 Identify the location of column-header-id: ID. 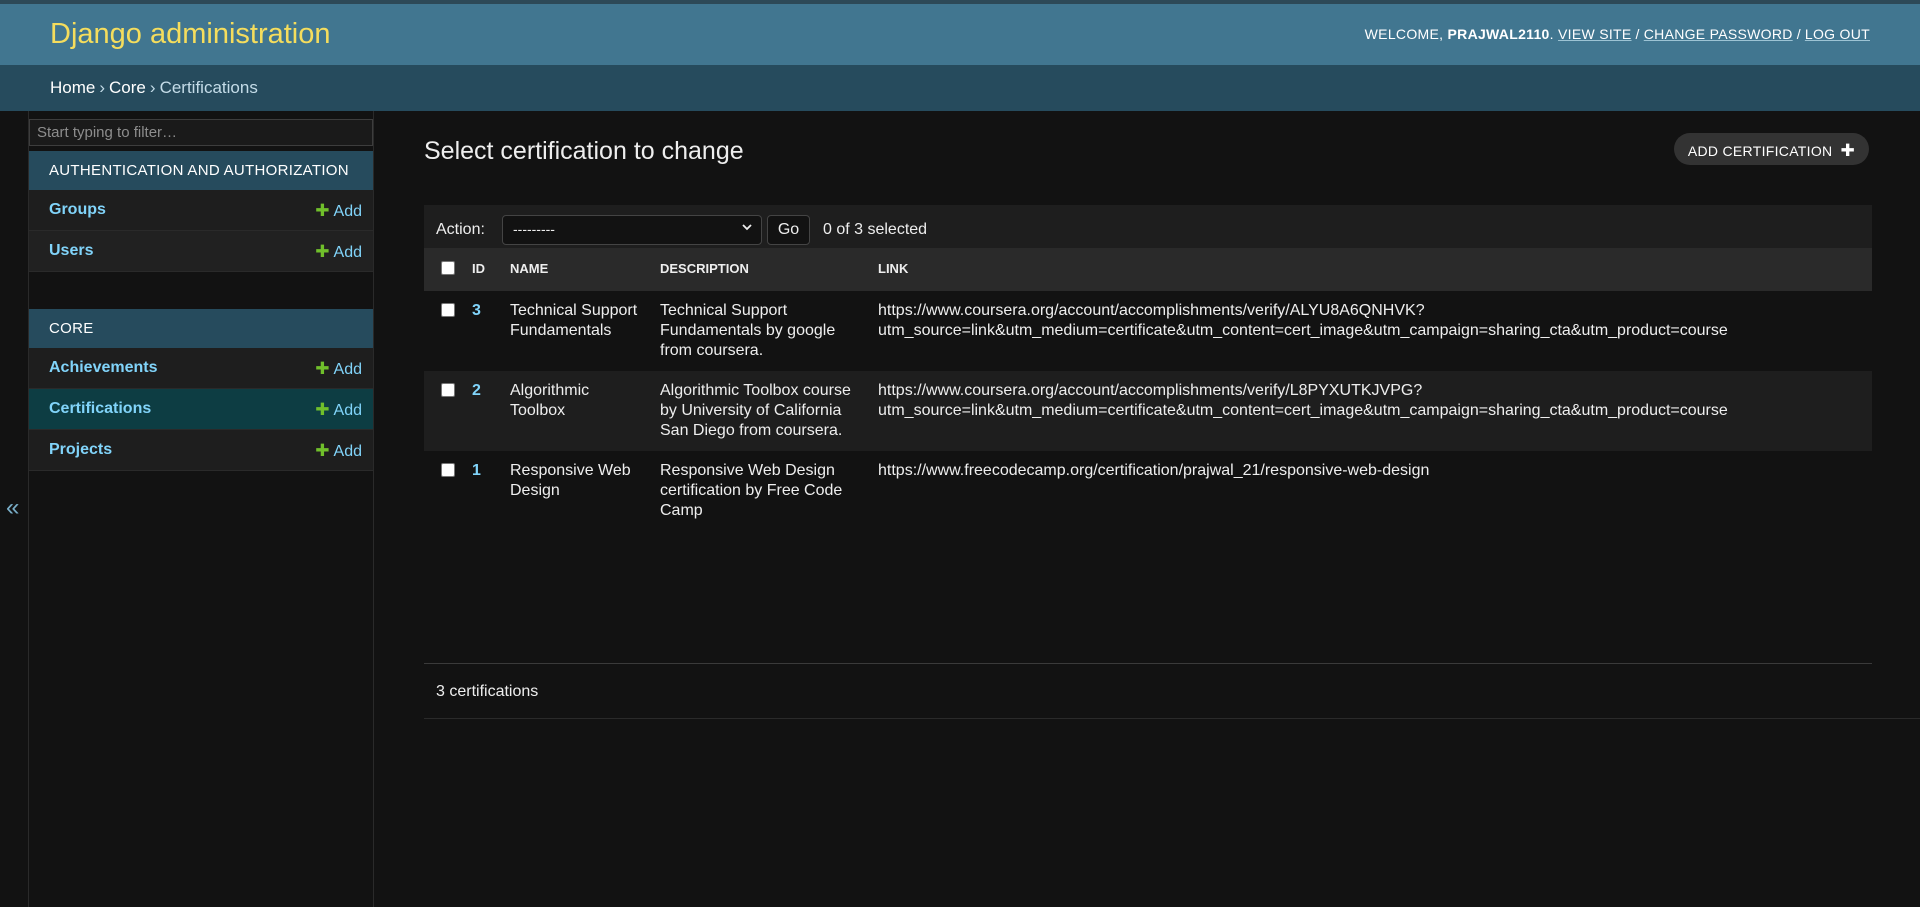
(483, 269).